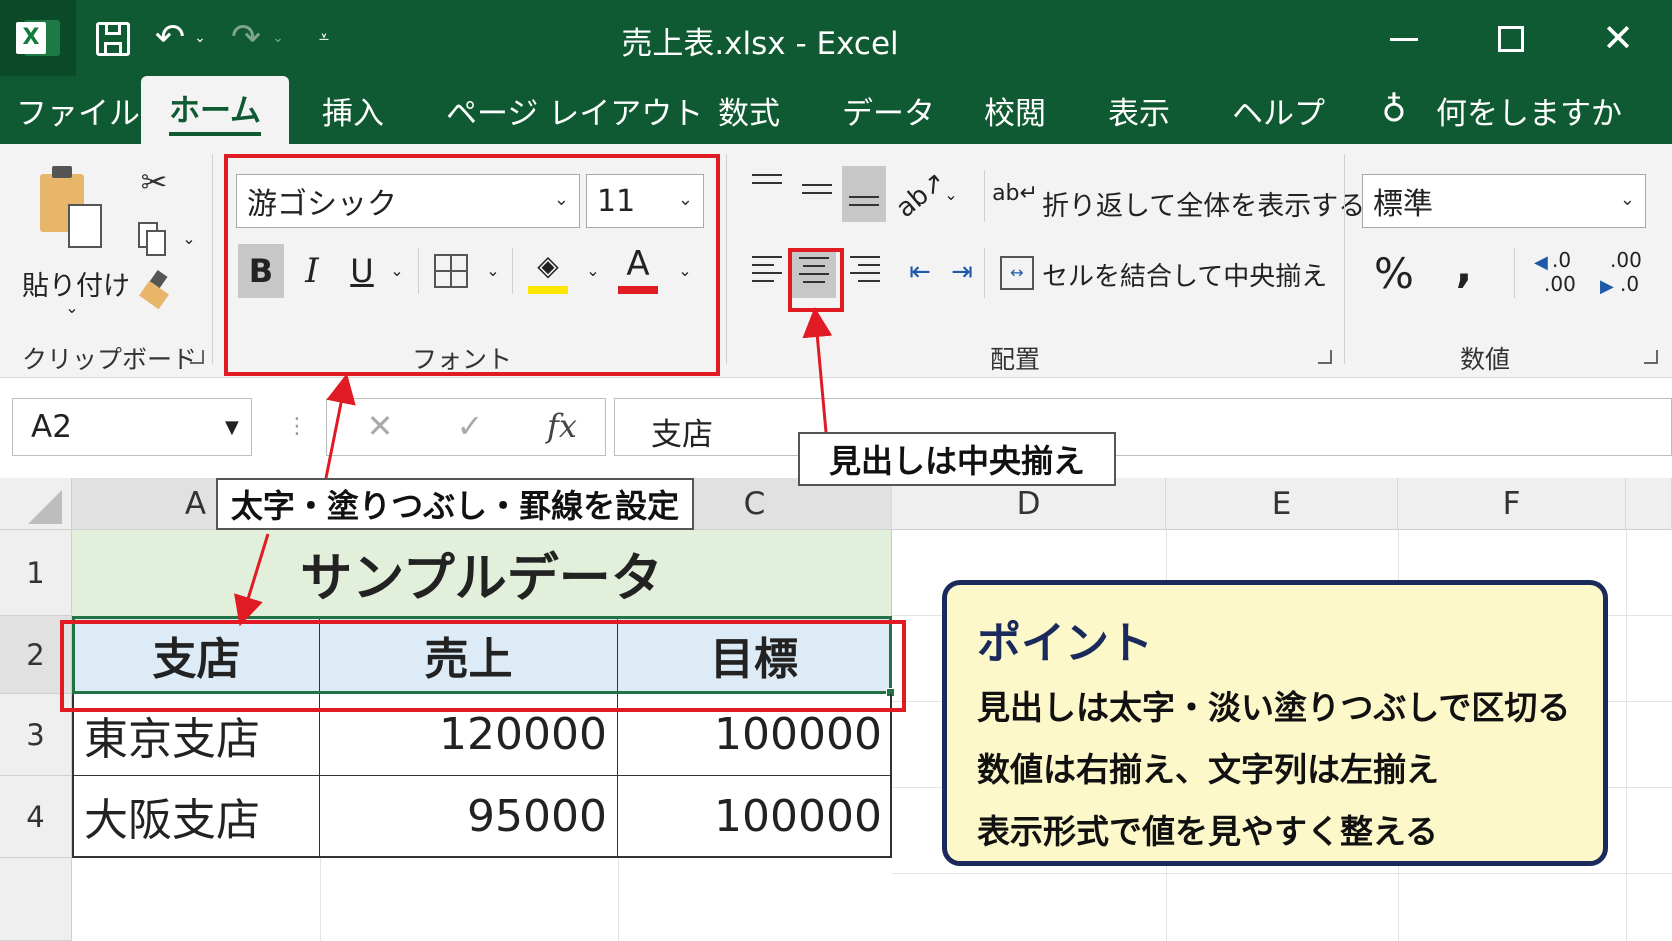 The height and width of the screenshot is (941, 1672). I want to click on point-line-3: 表示形式で値を見やすく整える, so click(1208, 831).